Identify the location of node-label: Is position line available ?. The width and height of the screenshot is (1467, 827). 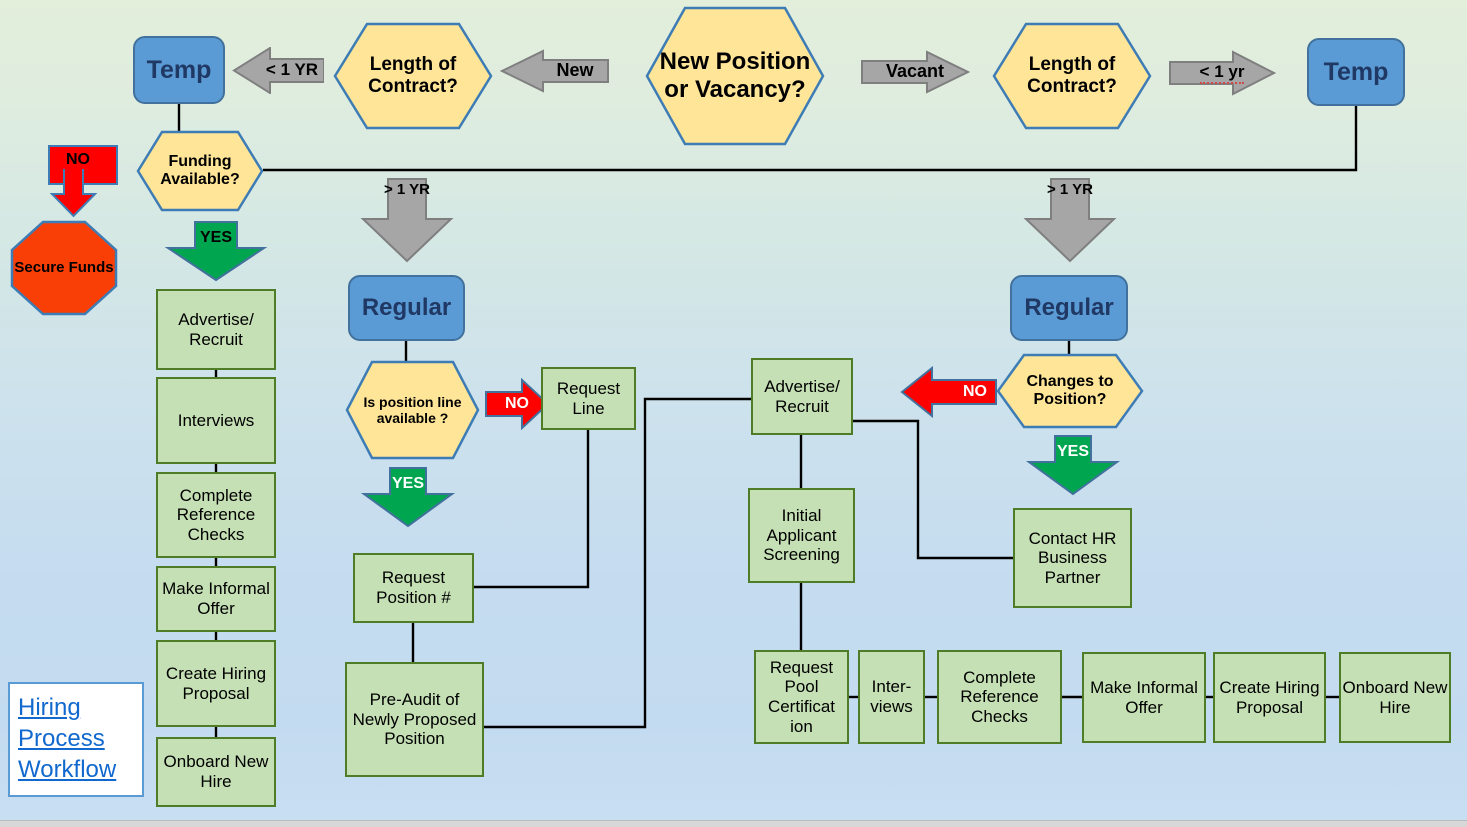
(412, 409).